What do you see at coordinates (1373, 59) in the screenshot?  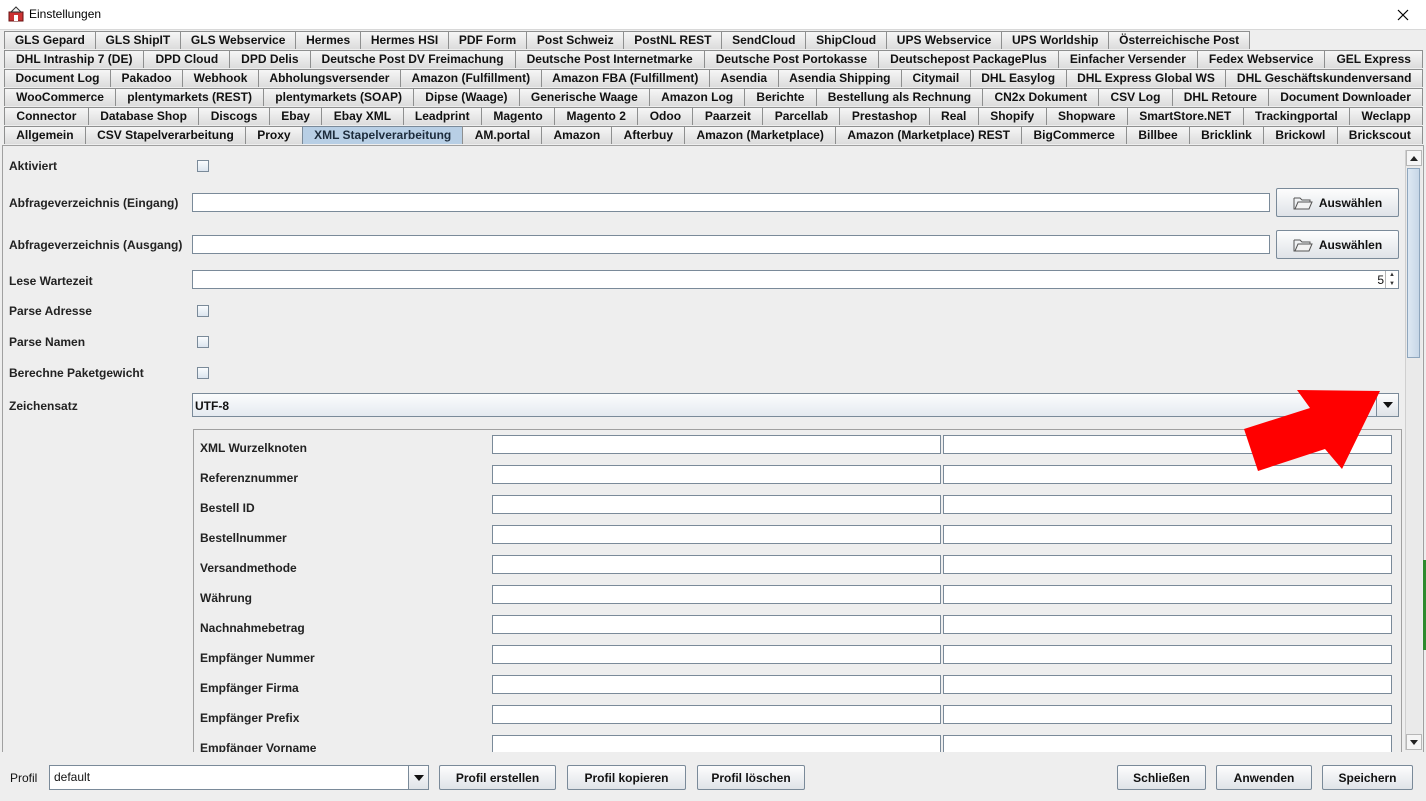 I see `tab: GEL Express` at bounding box center [1373, 59].